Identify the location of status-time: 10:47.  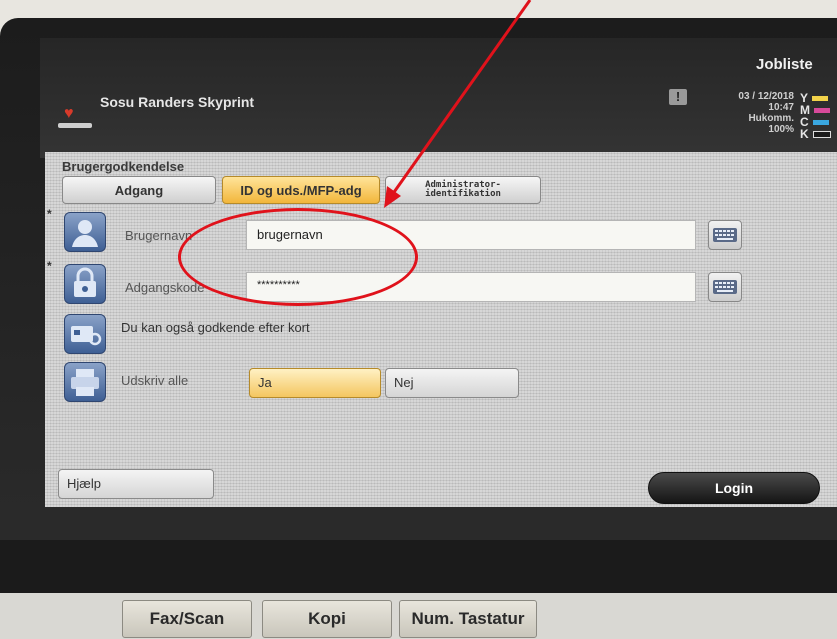
(781, 107).